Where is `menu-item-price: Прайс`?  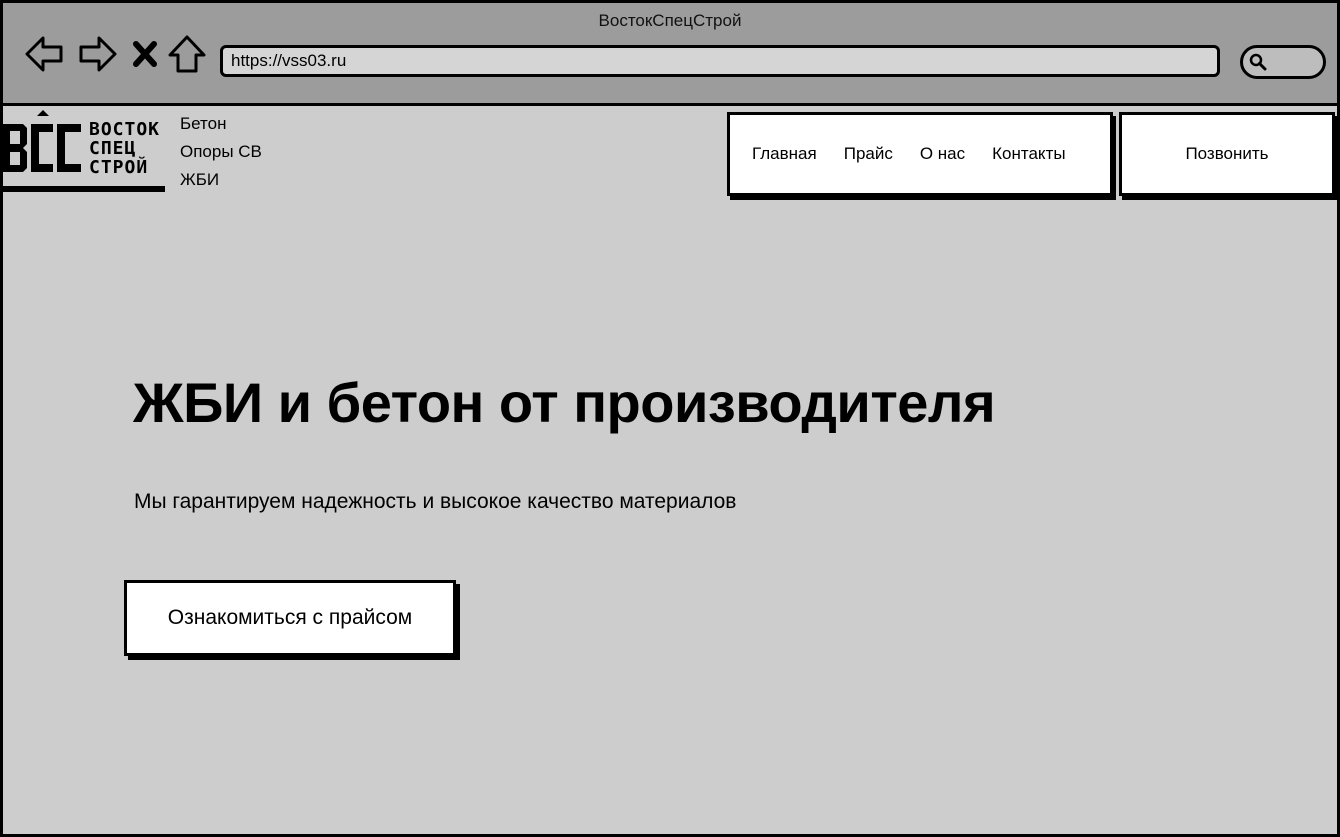 menu-item-price: Прайс is located at coordinates (868, 154).